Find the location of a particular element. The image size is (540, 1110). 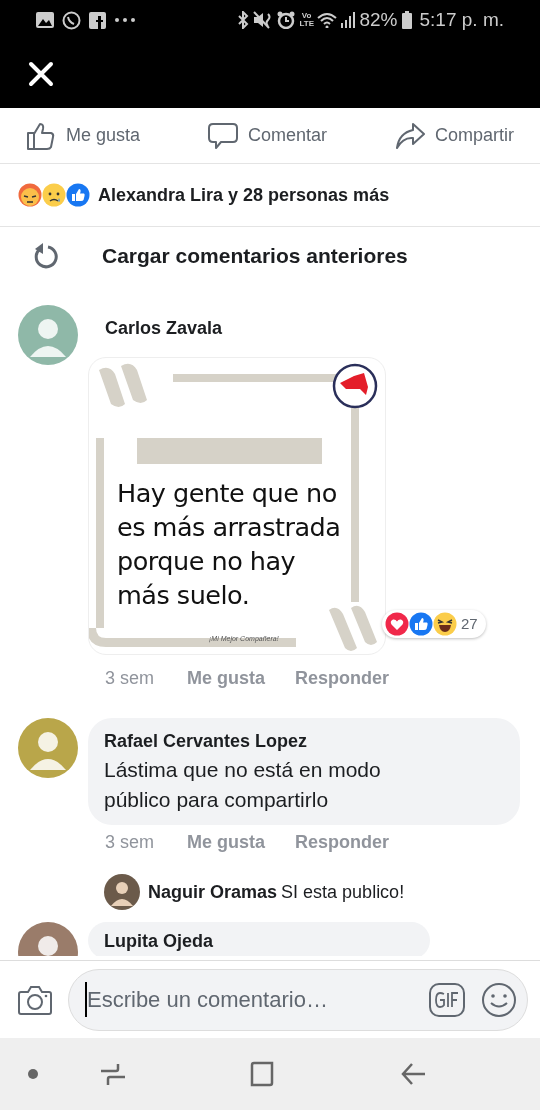

reactions-summary: Alexandra Lira y 28 personas más is located at coordinates (244, 195).